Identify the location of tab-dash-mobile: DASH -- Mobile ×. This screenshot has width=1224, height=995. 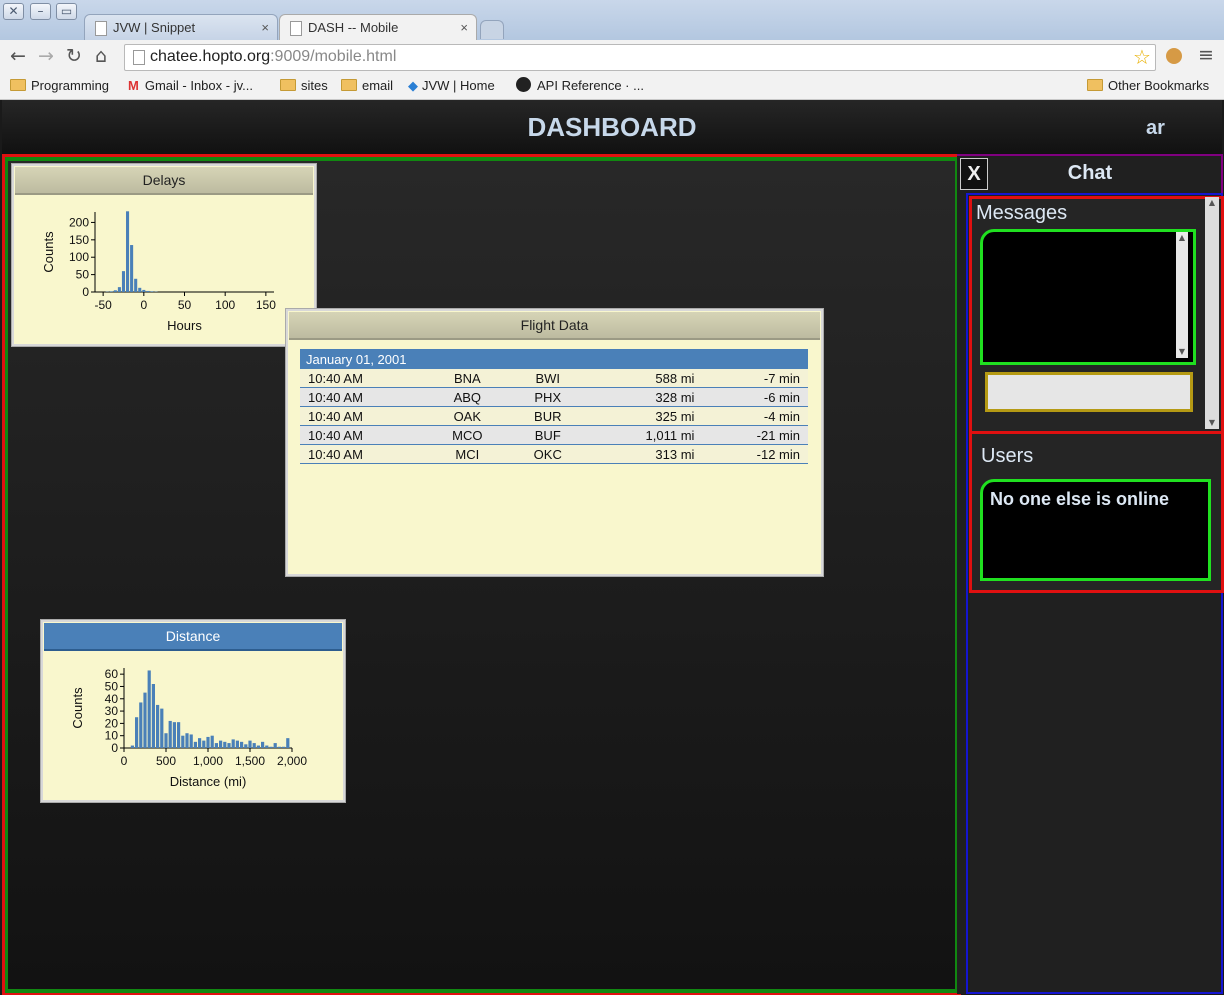
(378, 27).